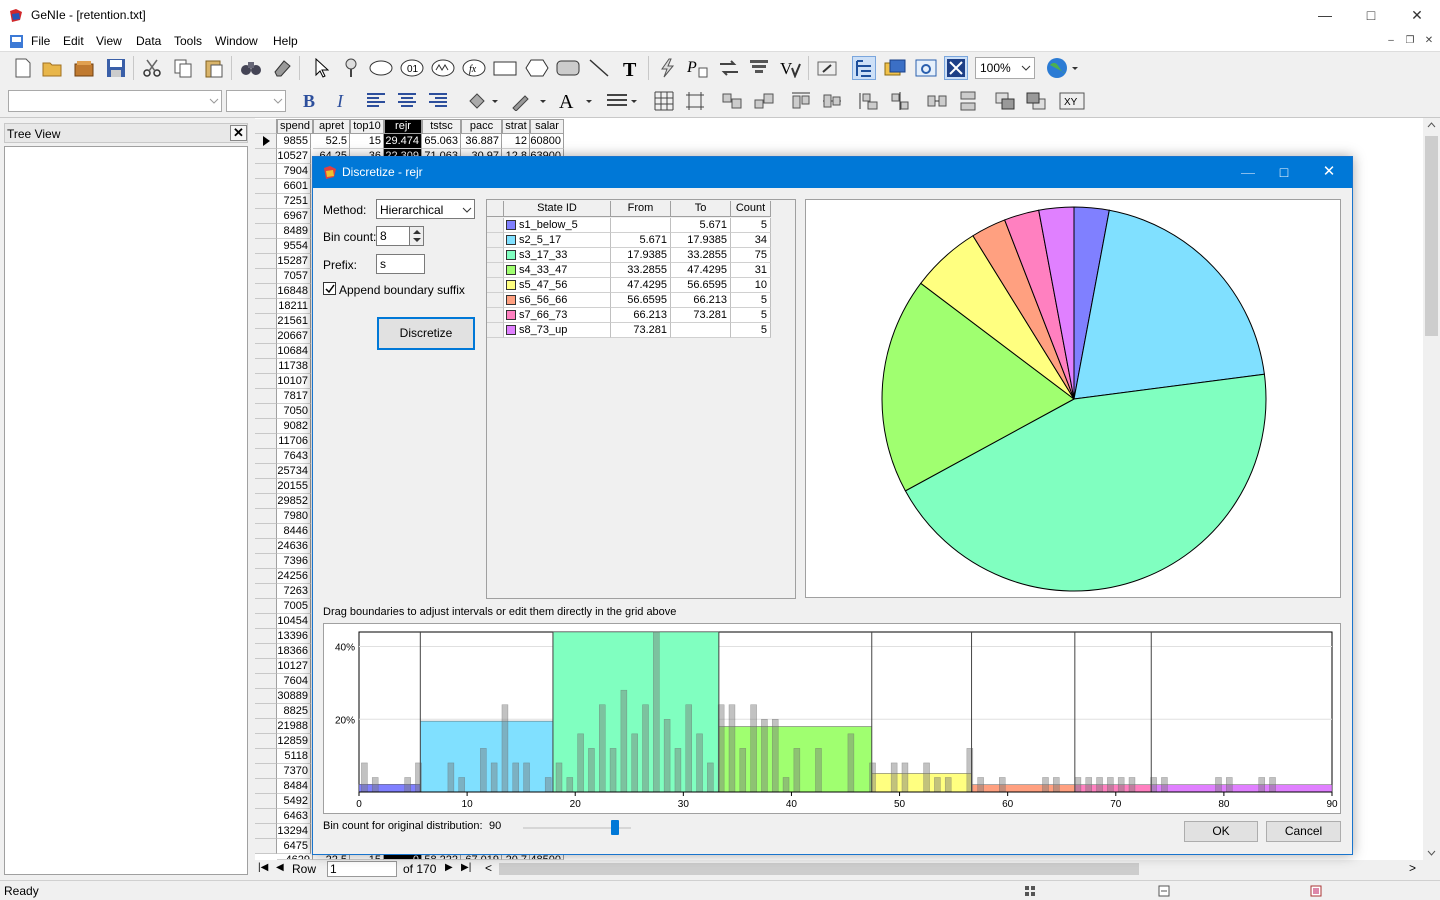  What do you see at coordinates (126, 510) in the screenshot?
I see `tree-view-body` at bounding box center [126, 510].